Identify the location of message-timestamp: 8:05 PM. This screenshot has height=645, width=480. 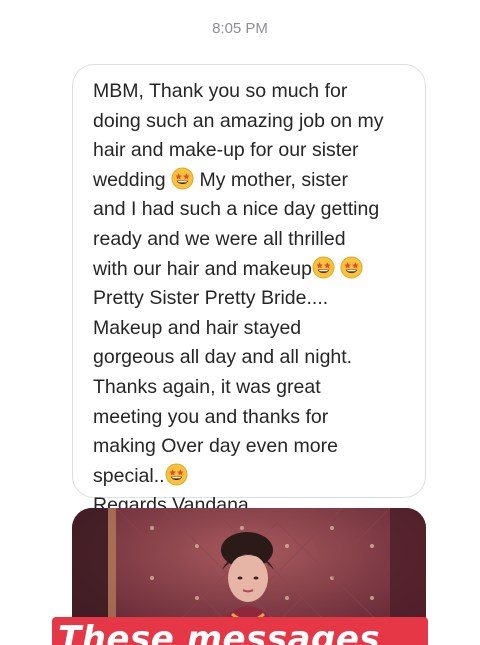
(240, 28).